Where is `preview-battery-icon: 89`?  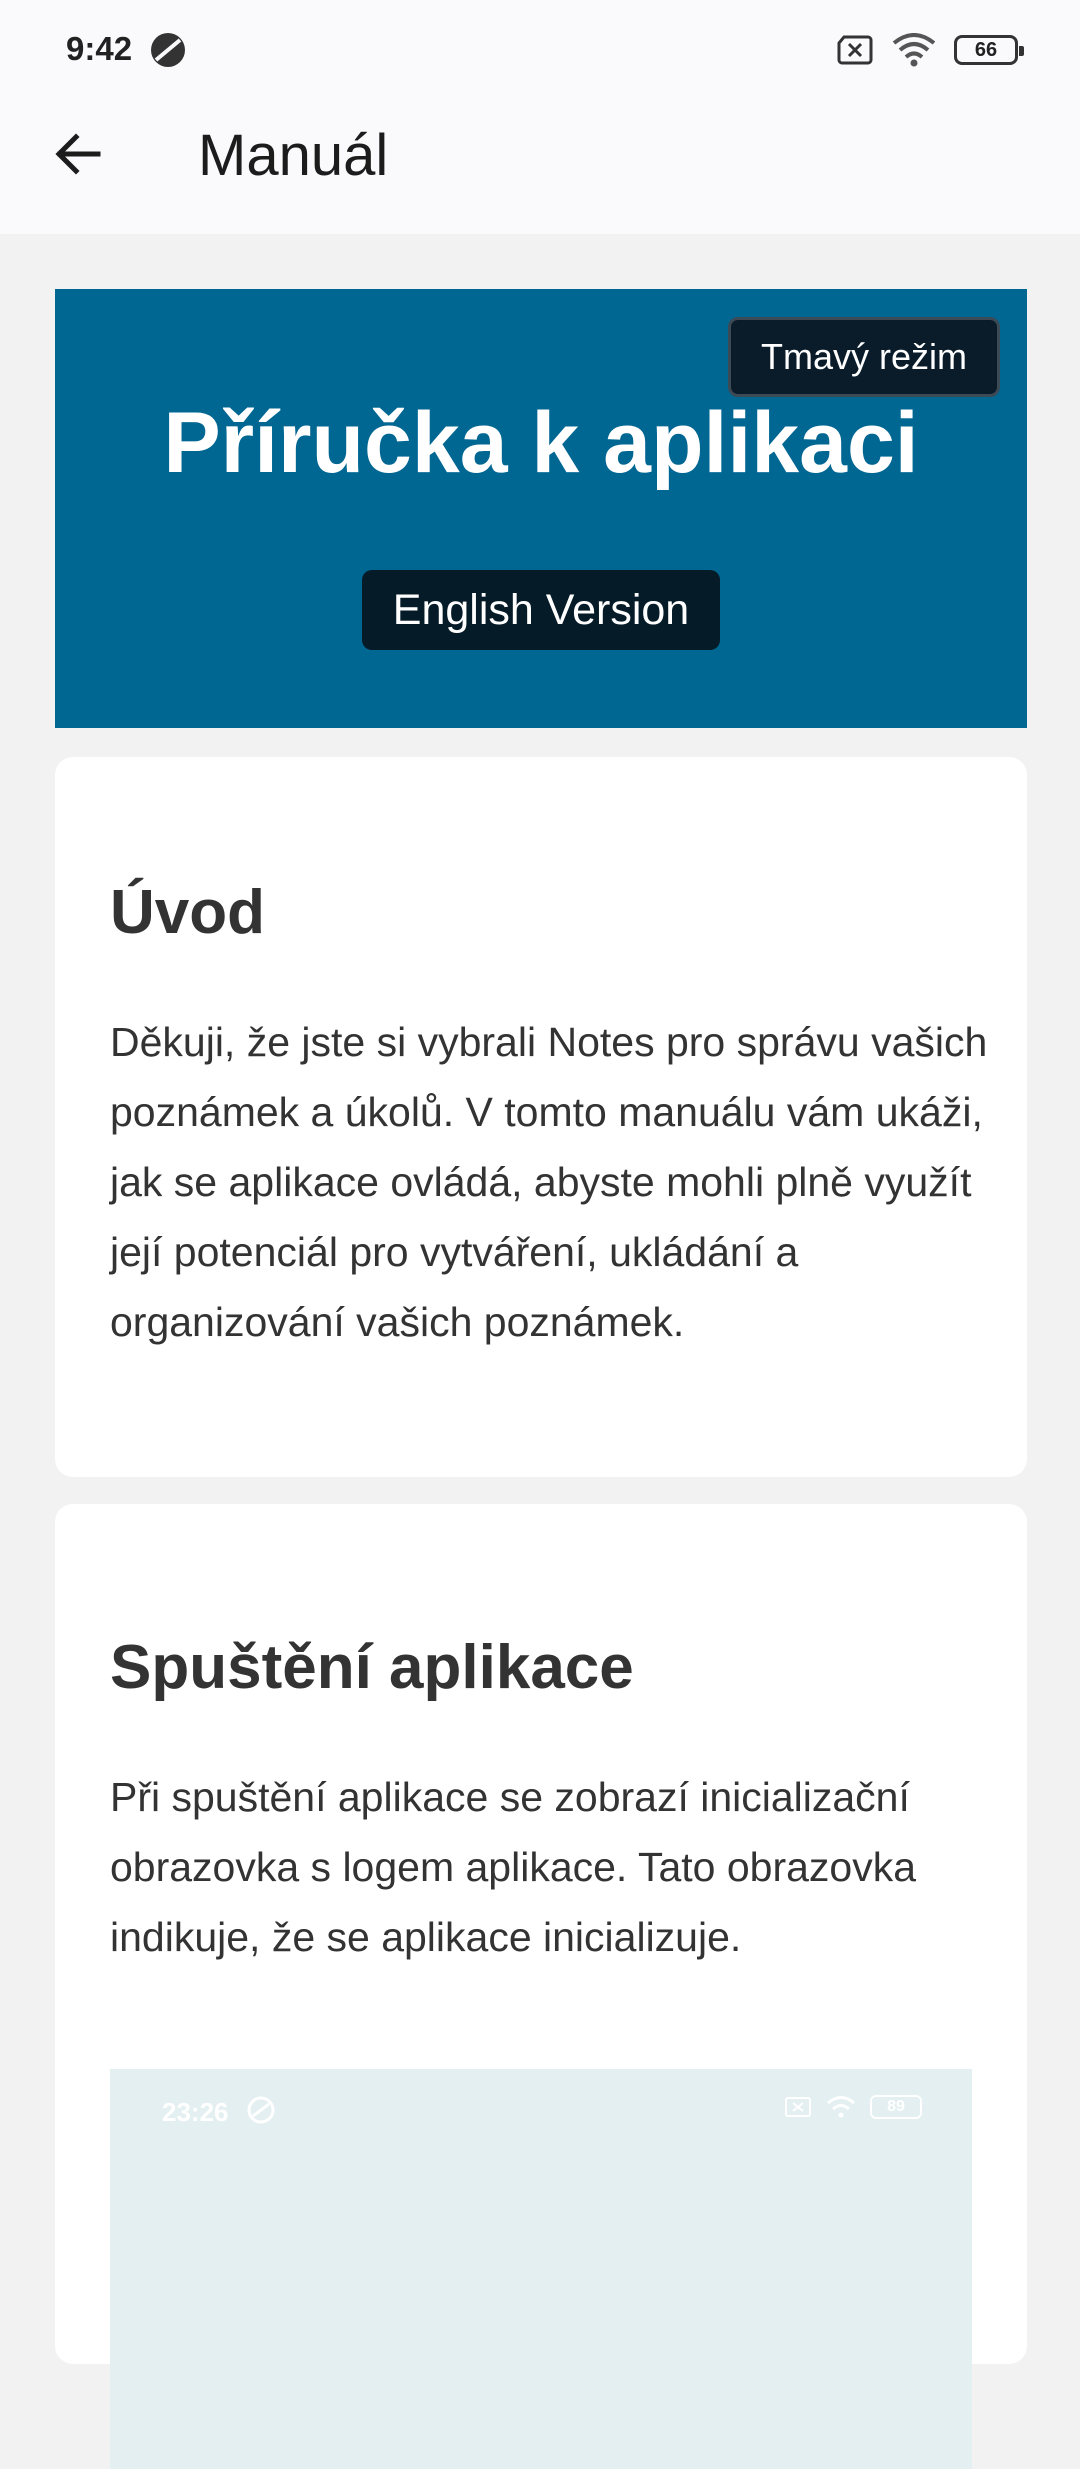 preview-battery-icon: 89 is located at coordinates (896, 2107).